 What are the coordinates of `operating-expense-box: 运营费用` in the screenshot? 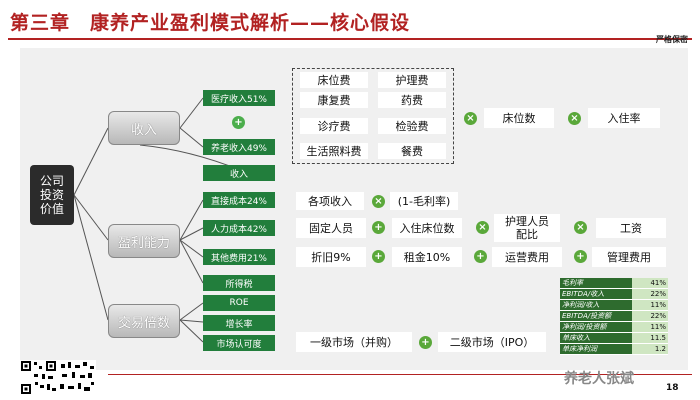 It's located at (527, 257).